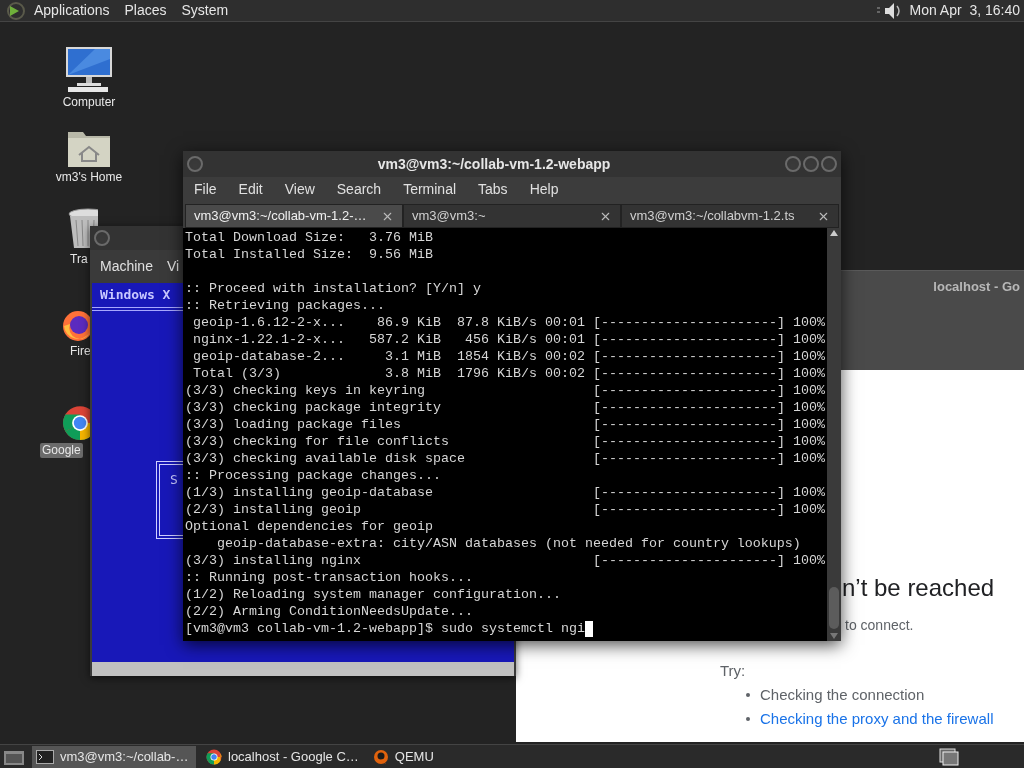 The image size is (1024, 768). Describe the element at coordinates (309, 237) in the screenshot. I see `terminal-line: Total Download Size: 3.76 MiB` at that location.